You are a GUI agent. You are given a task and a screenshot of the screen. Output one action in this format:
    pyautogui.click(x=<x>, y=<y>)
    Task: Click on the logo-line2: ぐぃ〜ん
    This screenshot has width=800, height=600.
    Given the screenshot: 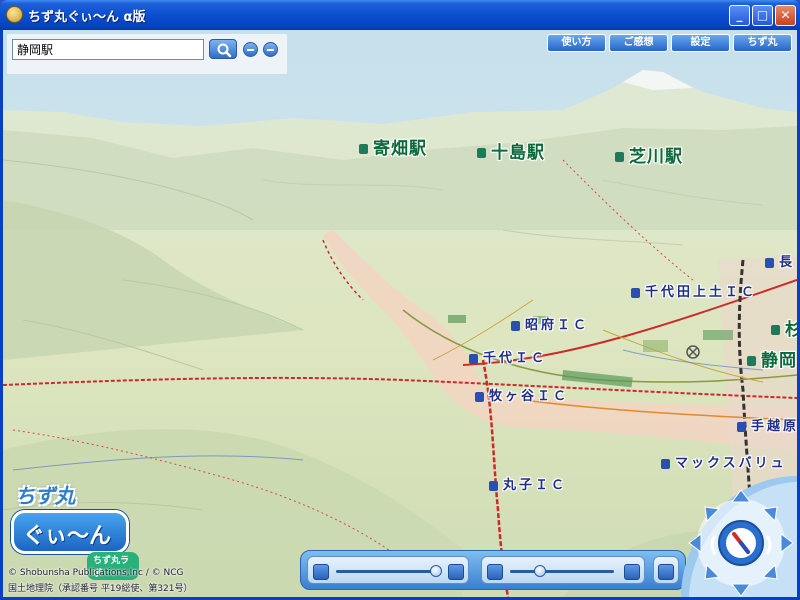 What is the action you would take?
    pyautogui.click(x=67, y=536)
    